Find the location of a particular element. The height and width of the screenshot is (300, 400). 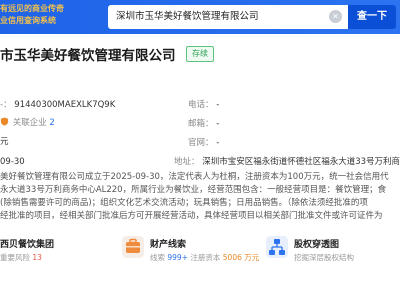

established-date: 09-30 is located at coordinates (12, 162).